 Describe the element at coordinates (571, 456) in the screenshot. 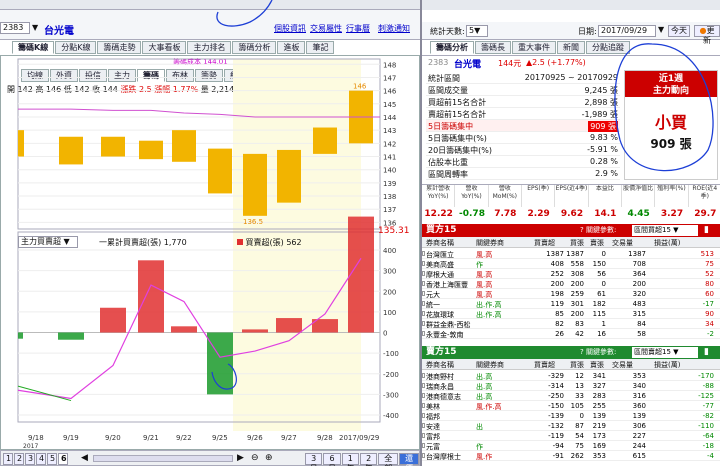

I see `broker-row: 台灣摩根士 風.作 -91 262 353 615 -4` at that location.